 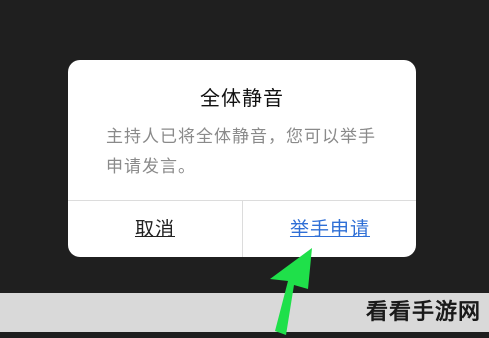 What do you see at coordinates (242, 98) in the screenshot?
I see `dialog-title: 全体静音` at bounding box center [242, 98].